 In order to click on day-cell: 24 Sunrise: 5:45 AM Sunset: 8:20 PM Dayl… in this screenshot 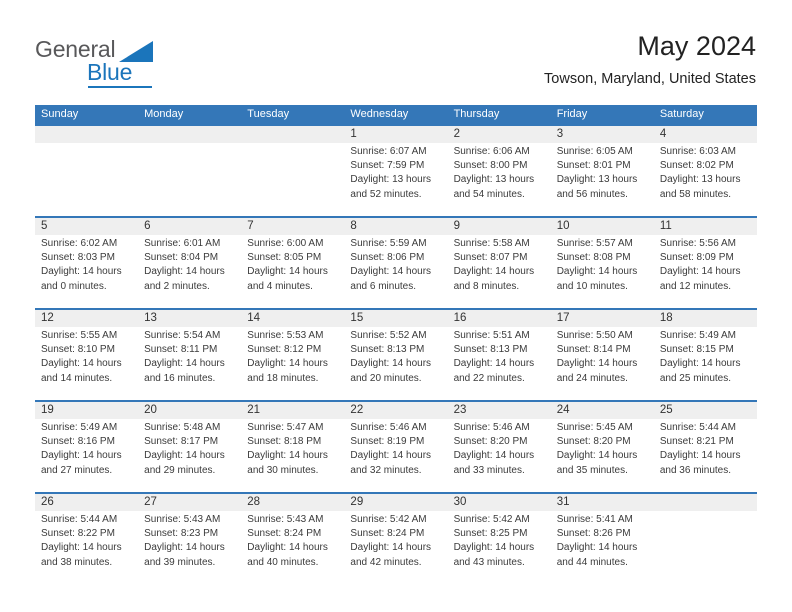, I will do `click(602, 447)`.